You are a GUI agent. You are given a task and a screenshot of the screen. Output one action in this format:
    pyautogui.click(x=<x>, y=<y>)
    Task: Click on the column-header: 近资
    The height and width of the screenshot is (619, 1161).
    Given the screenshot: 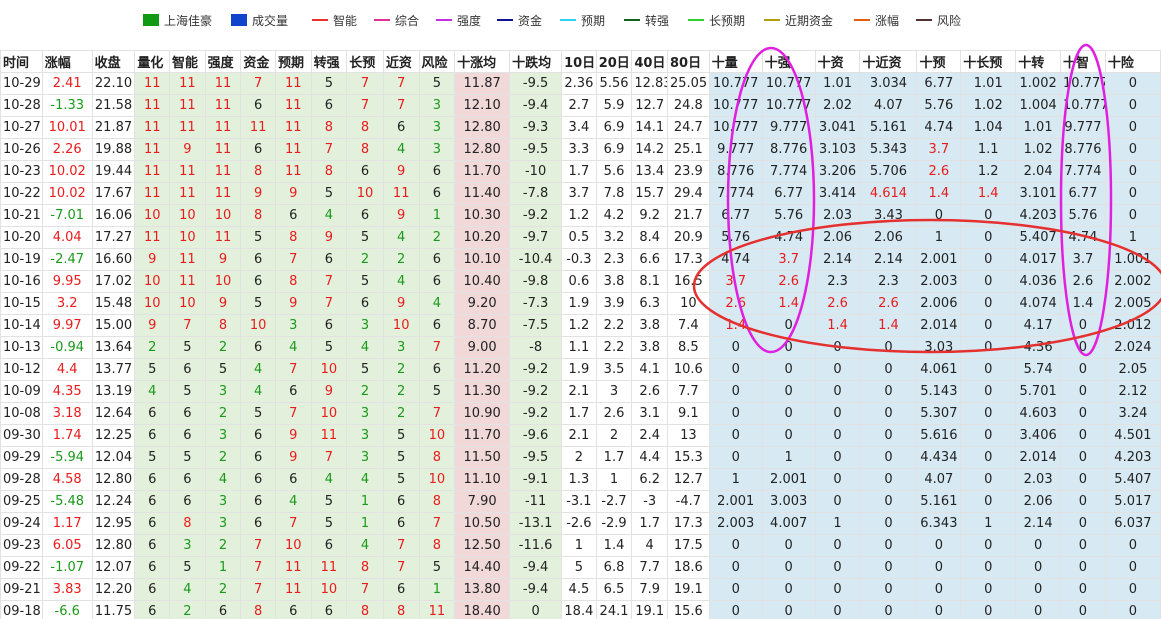 What is the action you would take?
    pyautogui.click(x=401, y=61)
    